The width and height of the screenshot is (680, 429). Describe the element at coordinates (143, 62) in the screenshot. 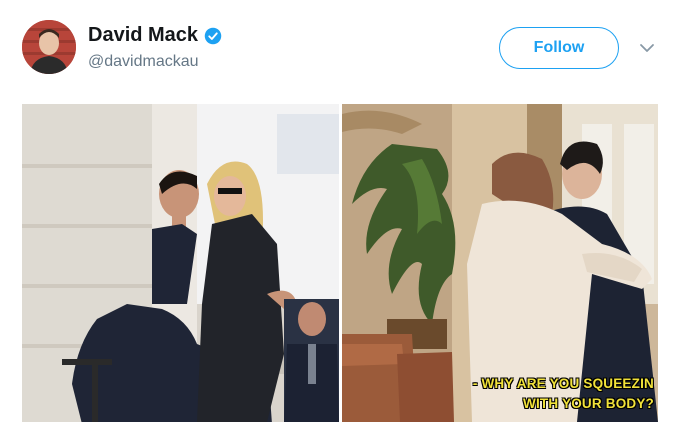

I see `user-handle: @davidmackau` at that location.